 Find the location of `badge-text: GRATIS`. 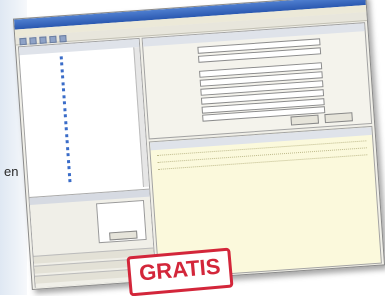

badge-text: GRATIS is located at coordinates (180, 270).